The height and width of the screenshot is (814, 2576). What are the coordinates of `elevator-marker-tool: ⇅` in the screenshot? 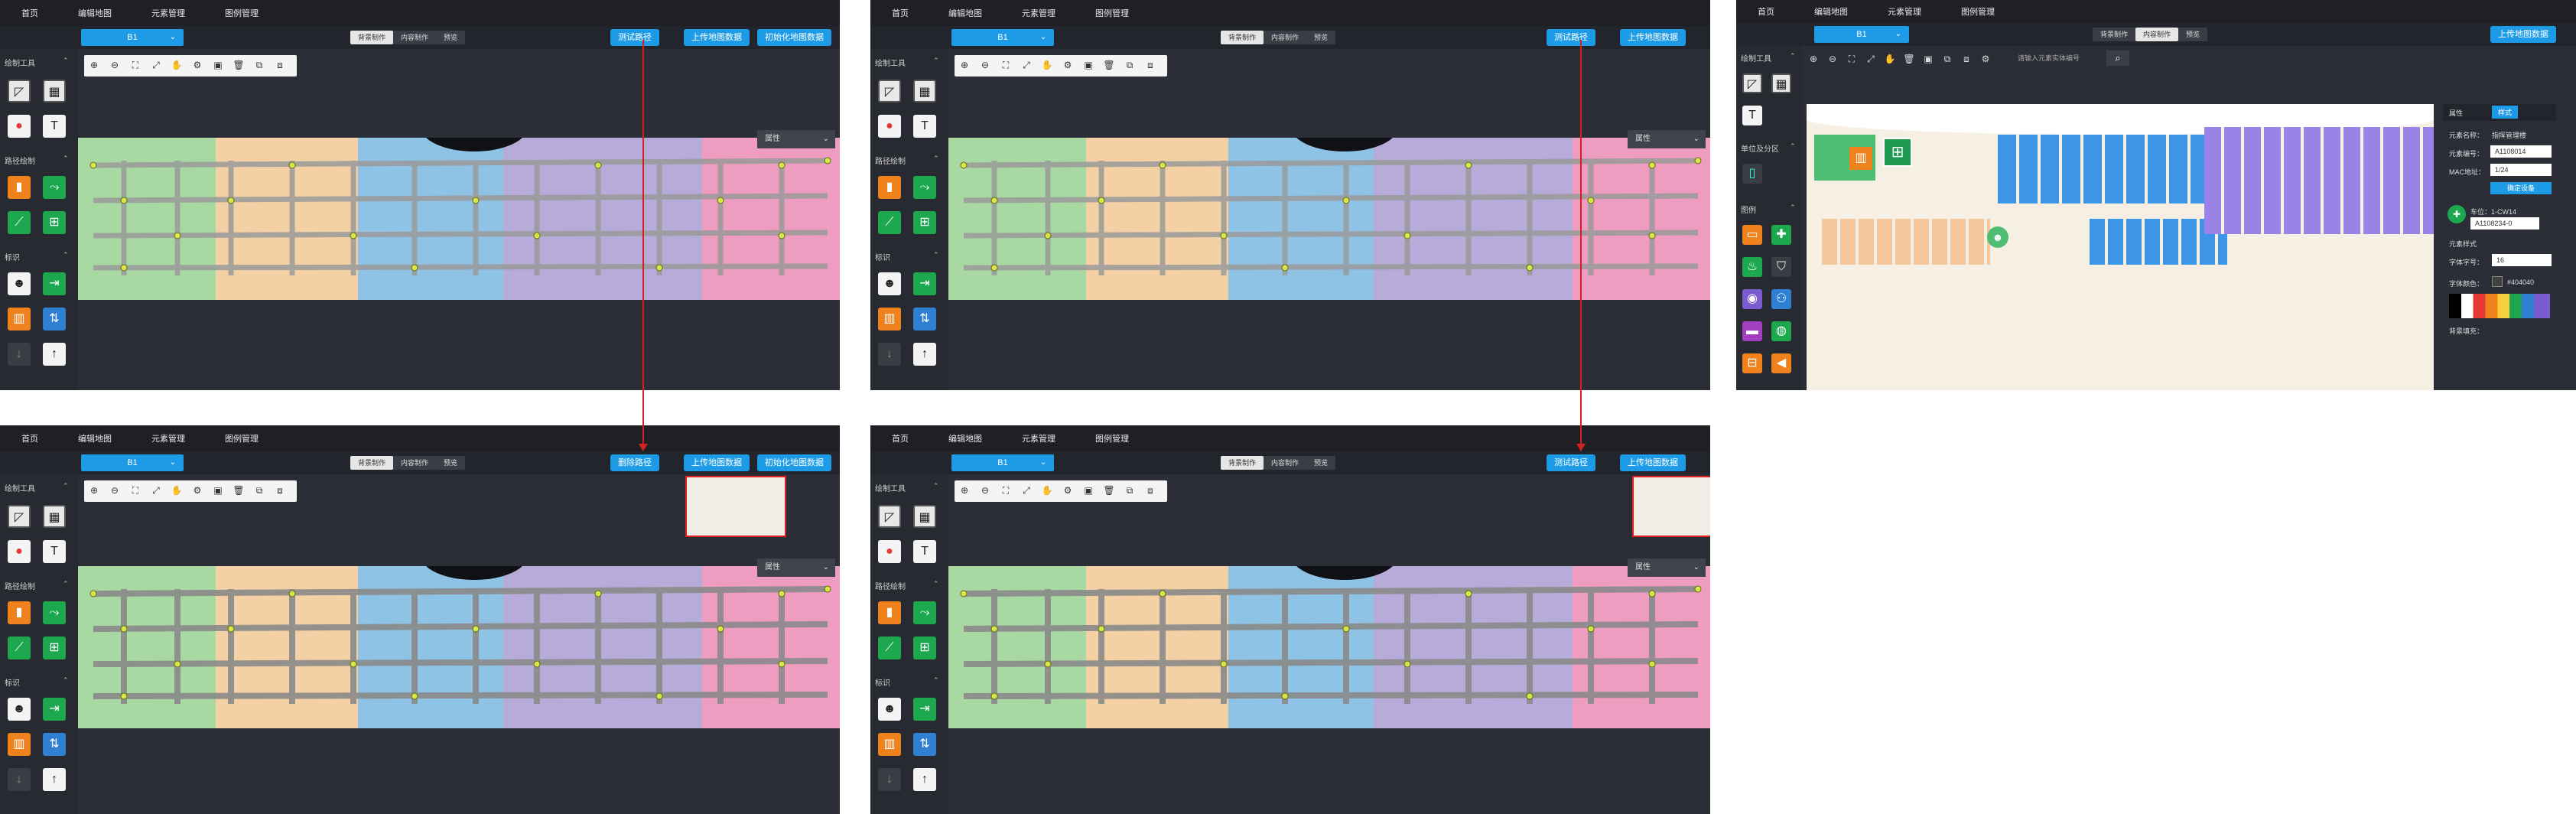 It's located at (54, 319).